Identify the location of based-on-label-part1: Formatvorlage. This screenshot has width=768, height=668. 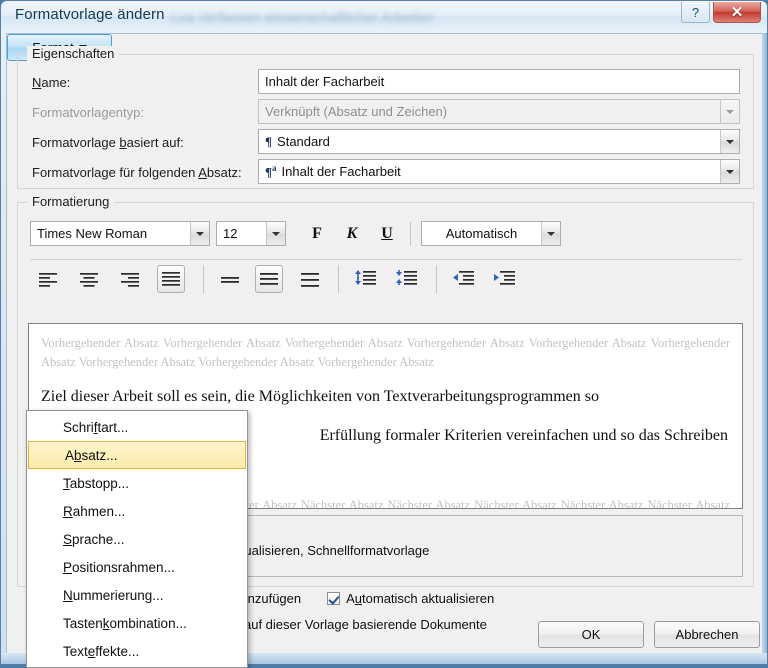
(76, 142).